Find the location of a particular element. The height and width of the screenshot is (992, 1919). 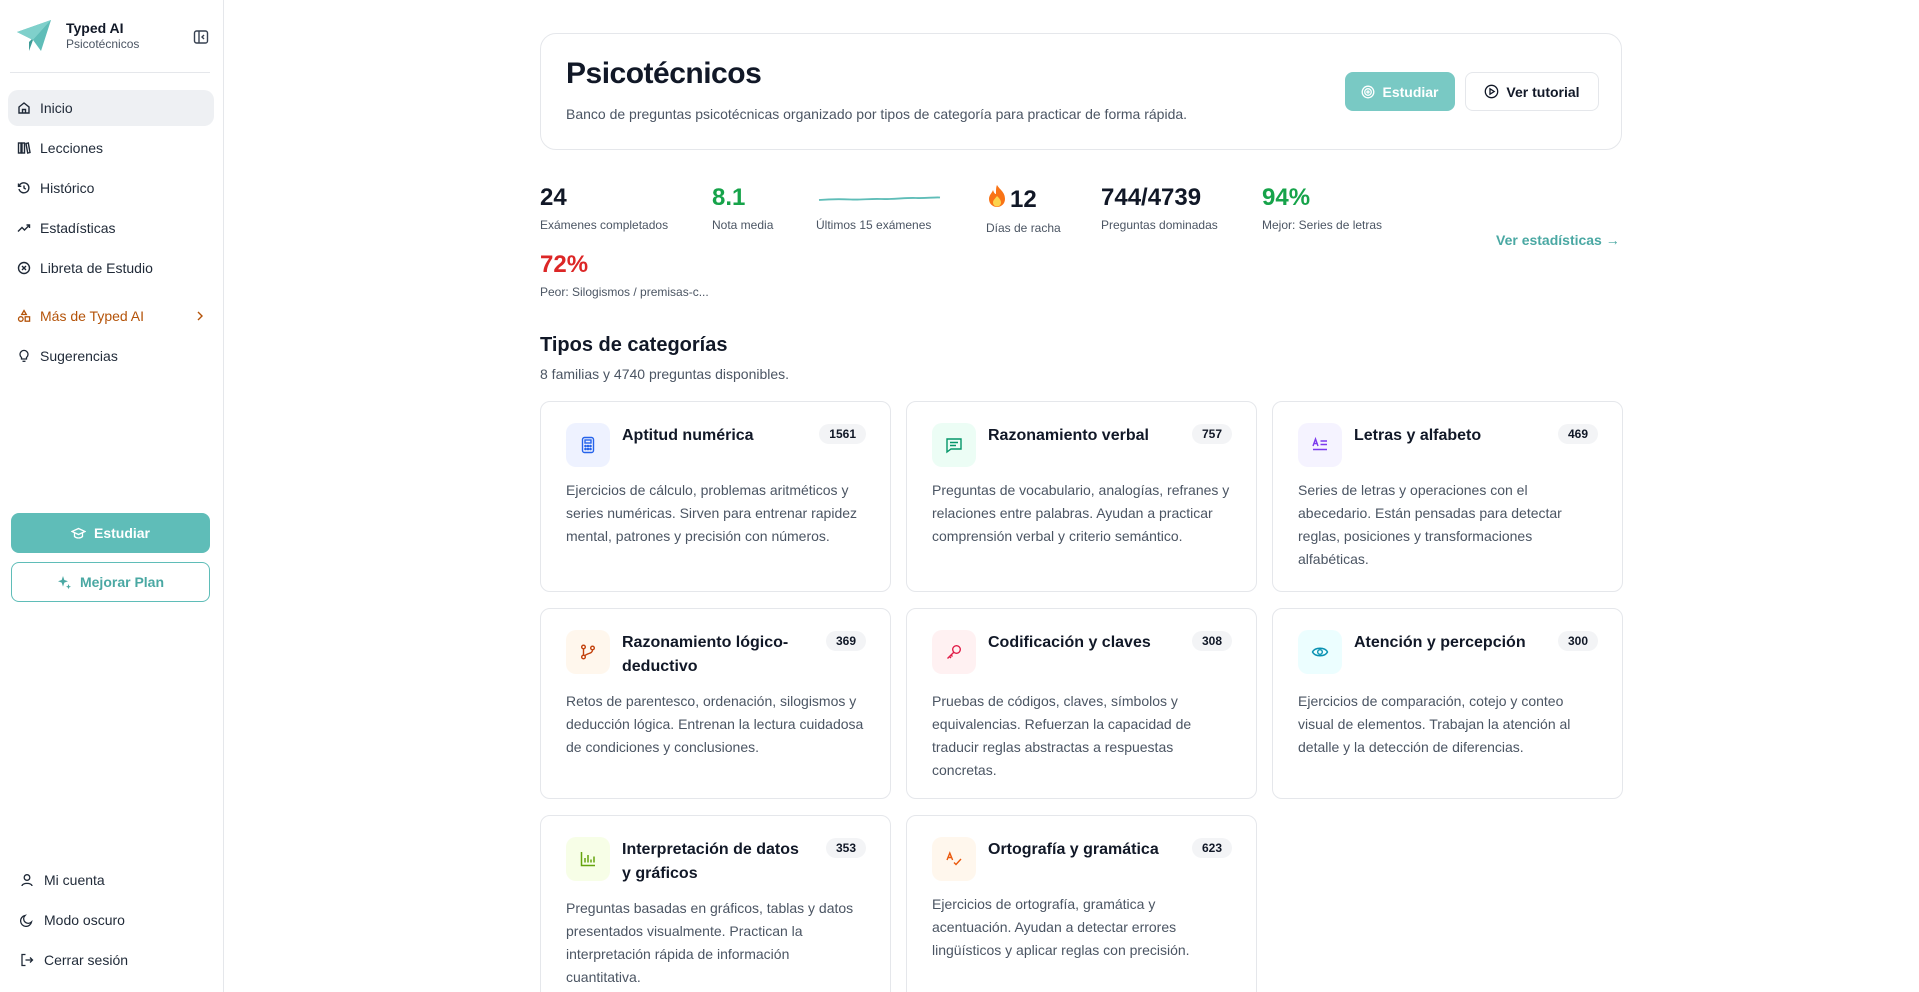

stat-mastered: 744/4739 Preguntas dominadas is located at coordinates (1159, 208).